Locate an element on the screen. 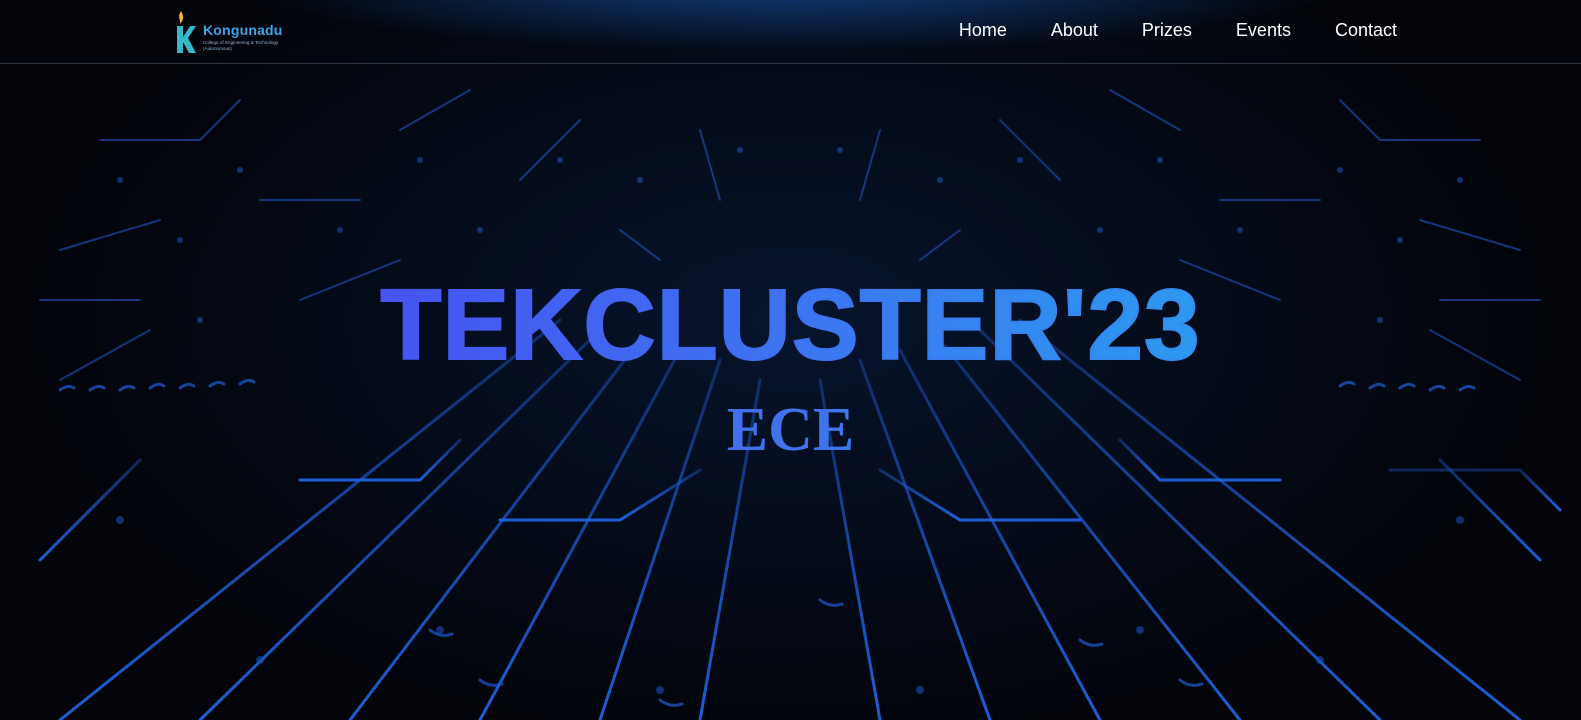 The width and height of the screenshot is (1581, 720). logo-status: (Autonomous) is located at coordinates (217, 48).